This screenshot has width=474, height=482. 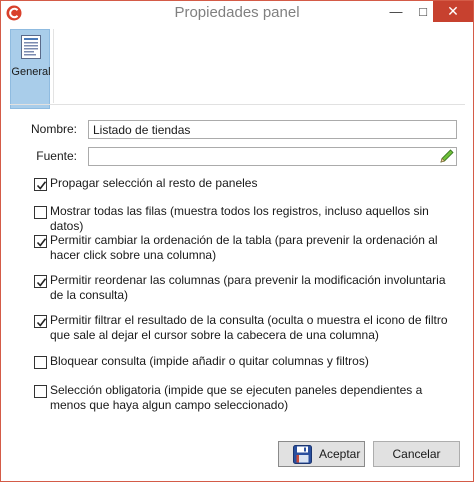 I want to click on content-divider, so click(x=237, y=104).